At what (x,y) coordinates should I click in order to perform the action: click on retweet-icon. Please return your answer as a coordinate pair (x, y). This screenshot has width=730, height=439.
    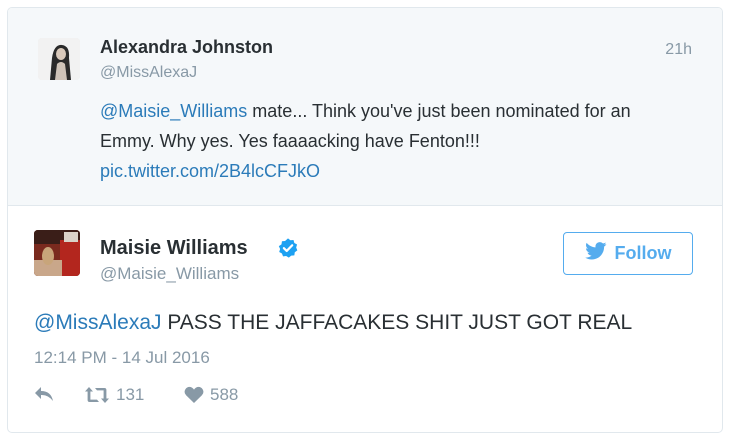
    Looking at the image, I should click on (97, 395).